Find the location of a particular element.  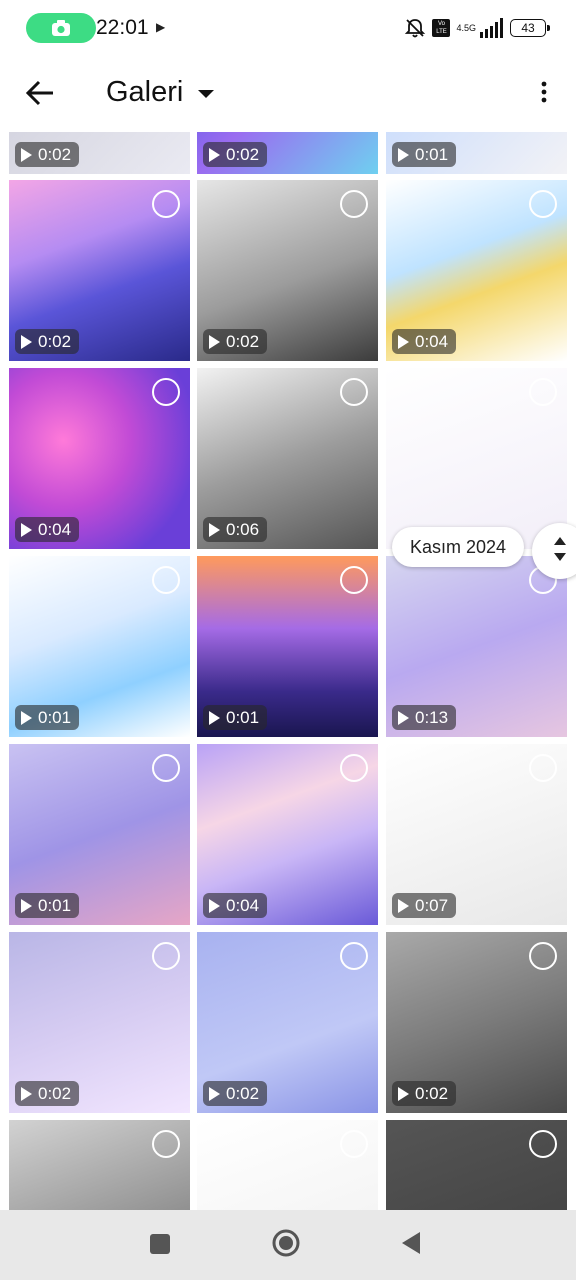

camera-icon is located at coordinates (61, 28).